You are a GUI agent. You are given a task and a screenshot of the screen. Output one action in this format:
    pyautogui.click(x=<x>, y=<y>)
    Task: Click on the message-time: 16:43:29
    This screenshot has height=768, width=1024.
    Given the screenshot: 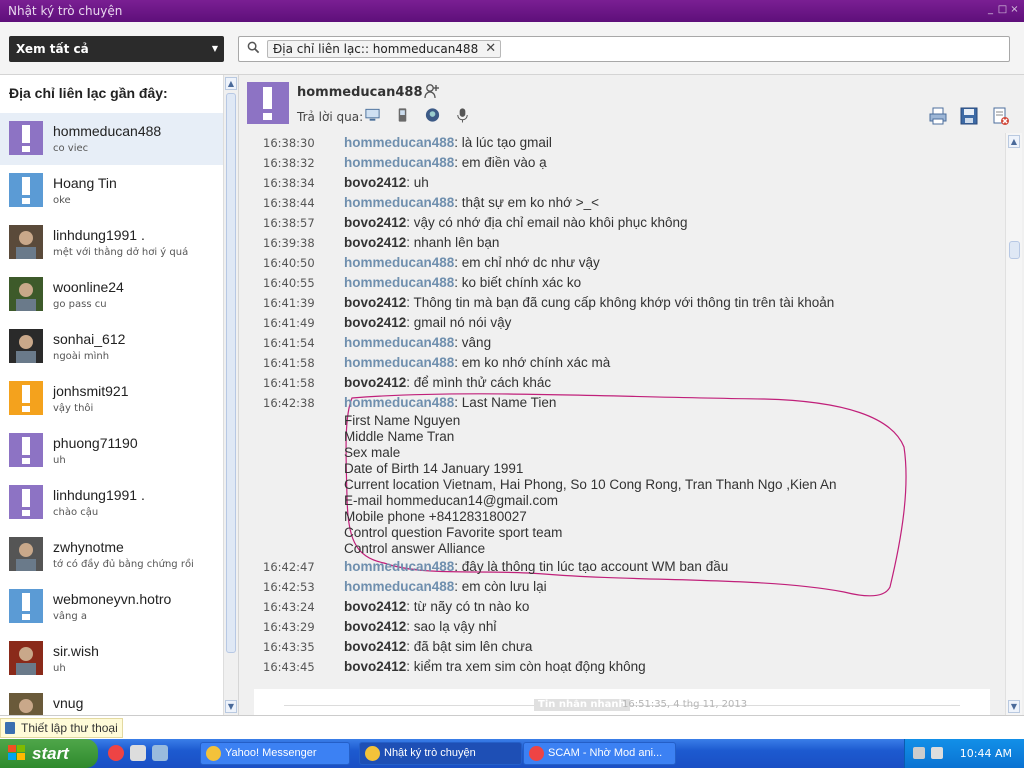 What is the action you would take?
    pyautogui.click(x=289, y=627)
    